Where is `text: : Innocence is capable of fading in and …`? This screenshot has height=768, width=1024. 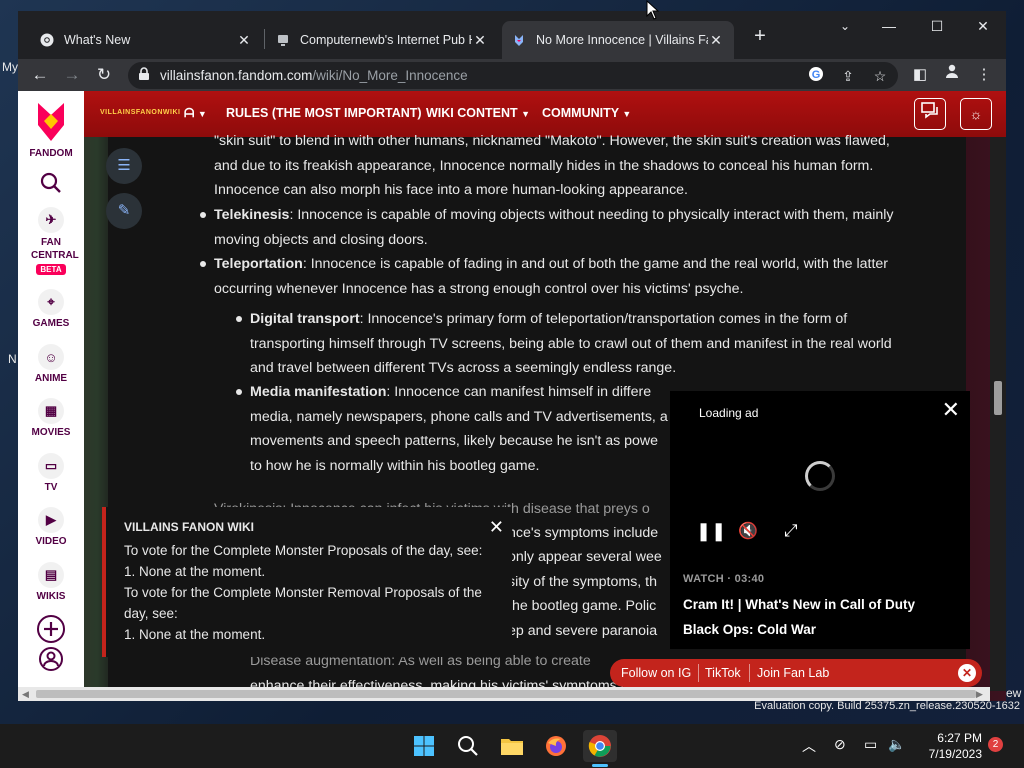
text: : Innocence is capable of fading in and … is located at coordinates (595, 264).